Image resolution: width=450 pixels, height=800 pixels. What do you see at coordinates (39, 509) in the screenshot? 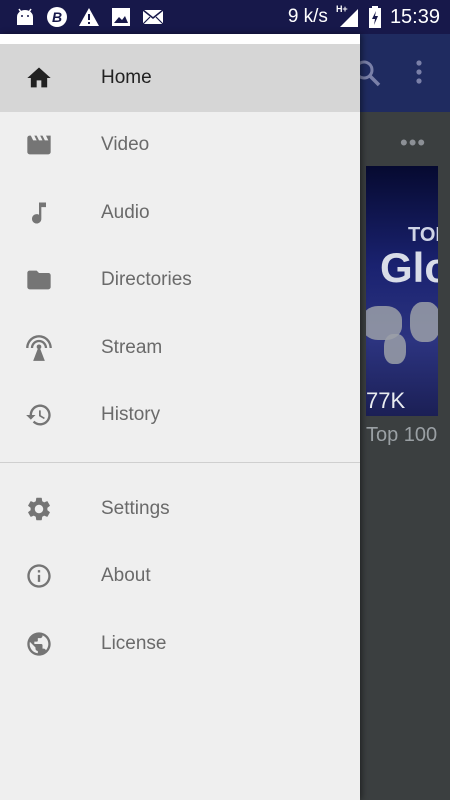
I see `gear-icon` at bounding box center [39, 509].